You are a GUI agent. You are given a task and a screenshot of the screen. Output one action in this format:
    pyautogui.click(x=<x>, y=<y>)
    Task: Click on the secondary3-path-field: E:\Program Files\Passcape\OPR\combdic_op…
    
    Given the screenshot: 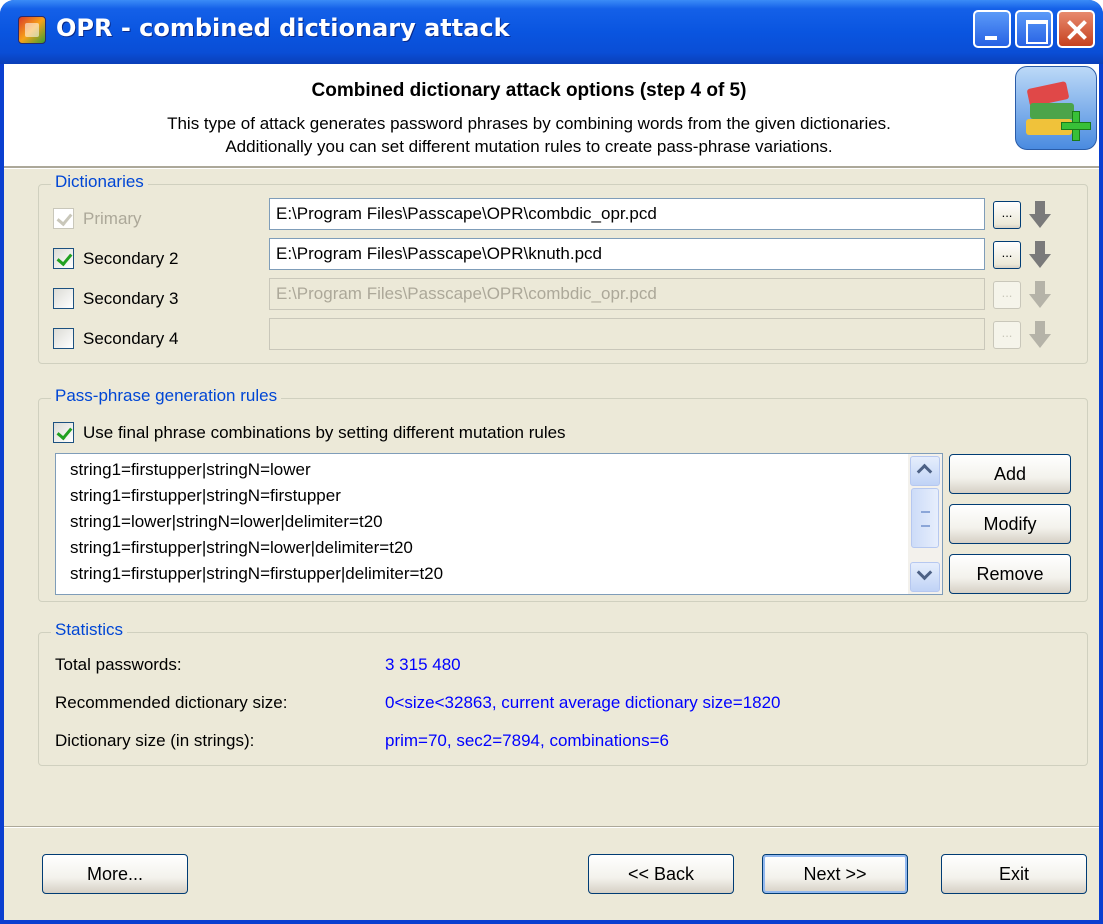 What is the action you would take?
    pyautogui.click(x=627, y=294)
    